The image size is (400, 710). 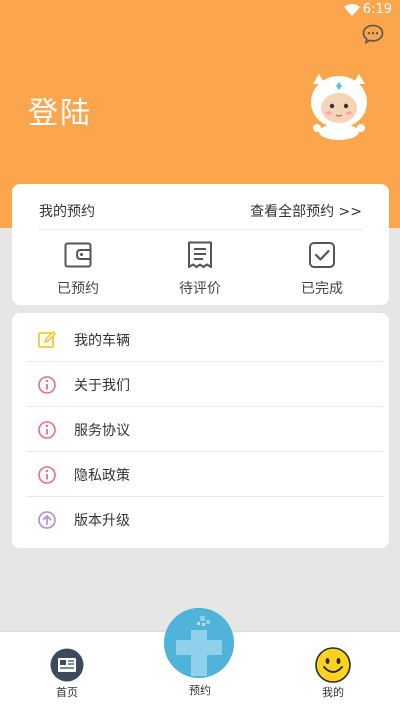 I want to click on menu-item-label: 隐私政策, so click(x=102, y=476).